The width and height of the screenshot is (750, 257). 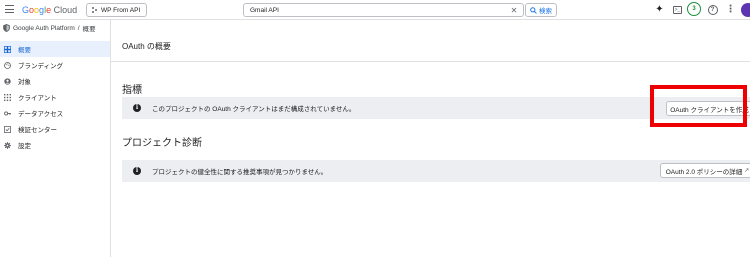 I want to click on title-divider, so click(x=430, y=61).